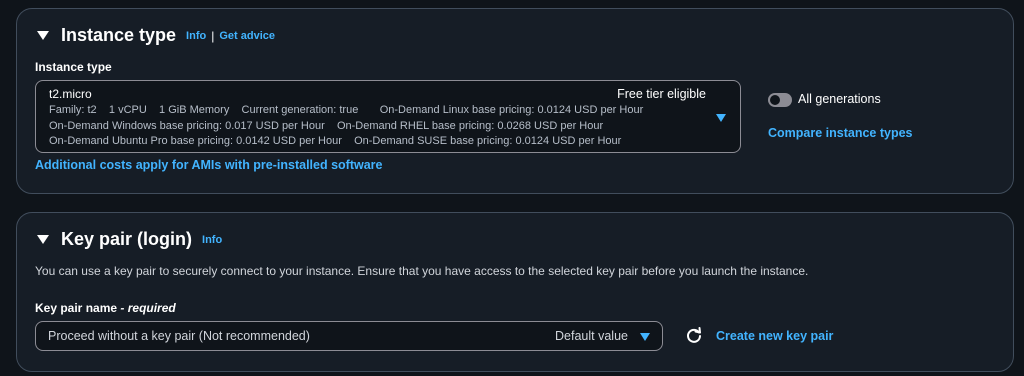 Image resolution: width=1024 pixels, height=376 pixels. Describe the element at coordinates (694, 336) in the screenshot. I see `refresh-icon` at that location.